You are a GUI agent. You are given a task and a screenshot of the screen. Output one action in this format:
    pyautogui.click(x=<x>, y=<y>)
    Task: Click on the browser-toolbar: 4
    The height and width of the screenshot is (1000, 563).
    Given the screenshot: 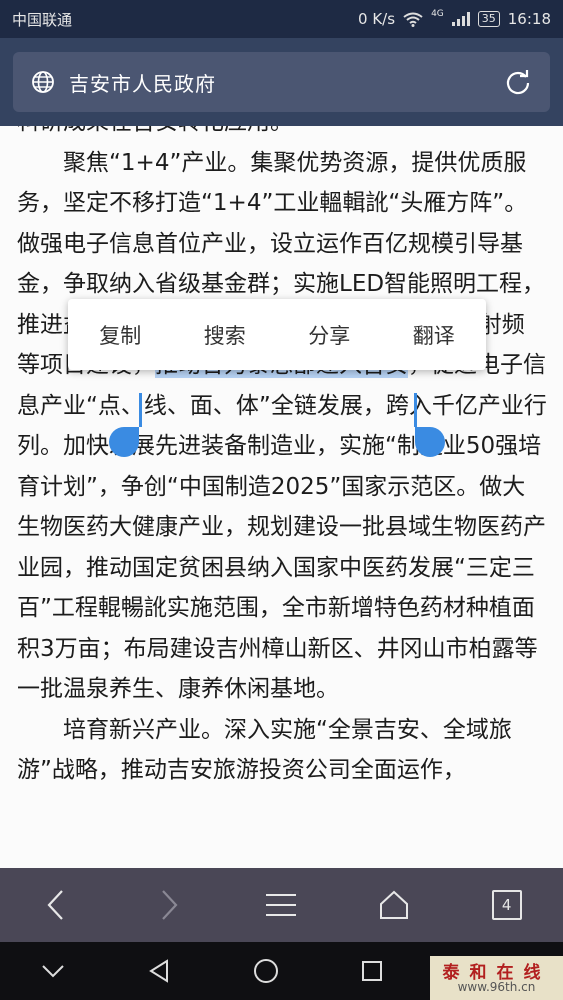 What is the action you would take?
    pyautogui.click(x=281, y=905)
    